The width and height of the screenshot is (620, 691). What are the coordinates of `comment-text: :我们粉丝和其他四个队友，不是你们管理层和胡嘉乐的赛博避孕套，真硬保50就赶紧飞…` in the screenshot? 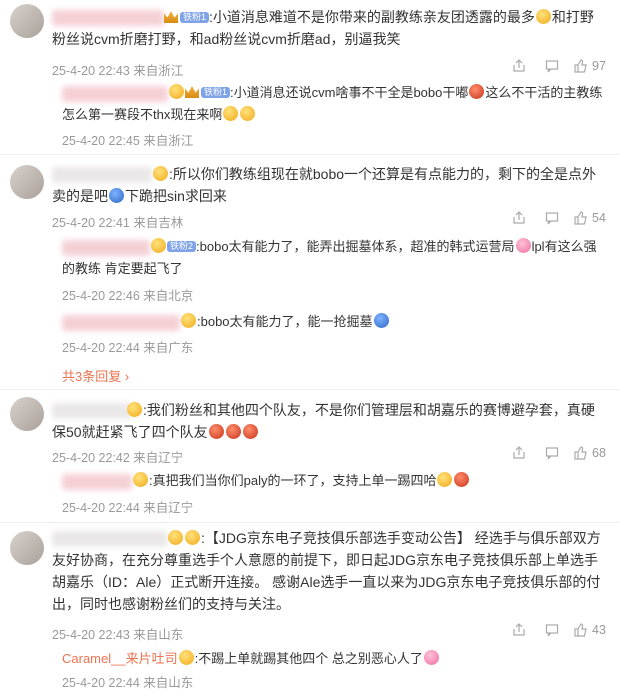 It's located at (323, 421).